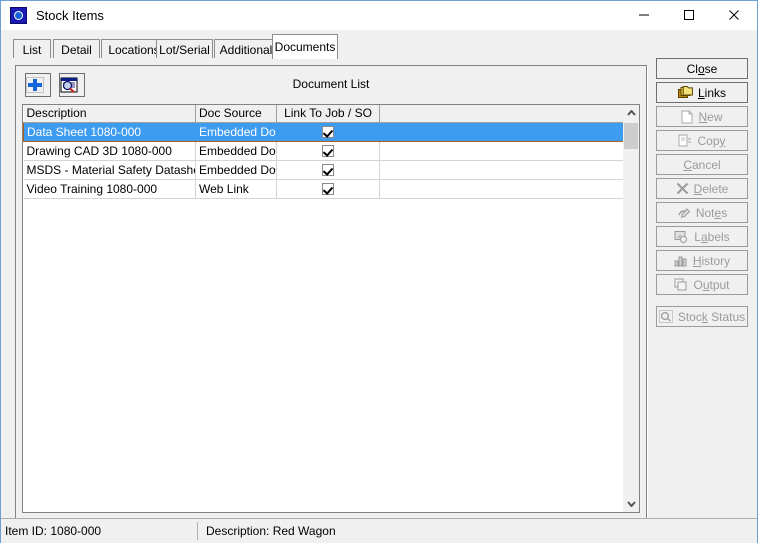  I want to click on table-row: Drawing CAD 3D 1080-000 Embedded Doc, so click(324, 151).